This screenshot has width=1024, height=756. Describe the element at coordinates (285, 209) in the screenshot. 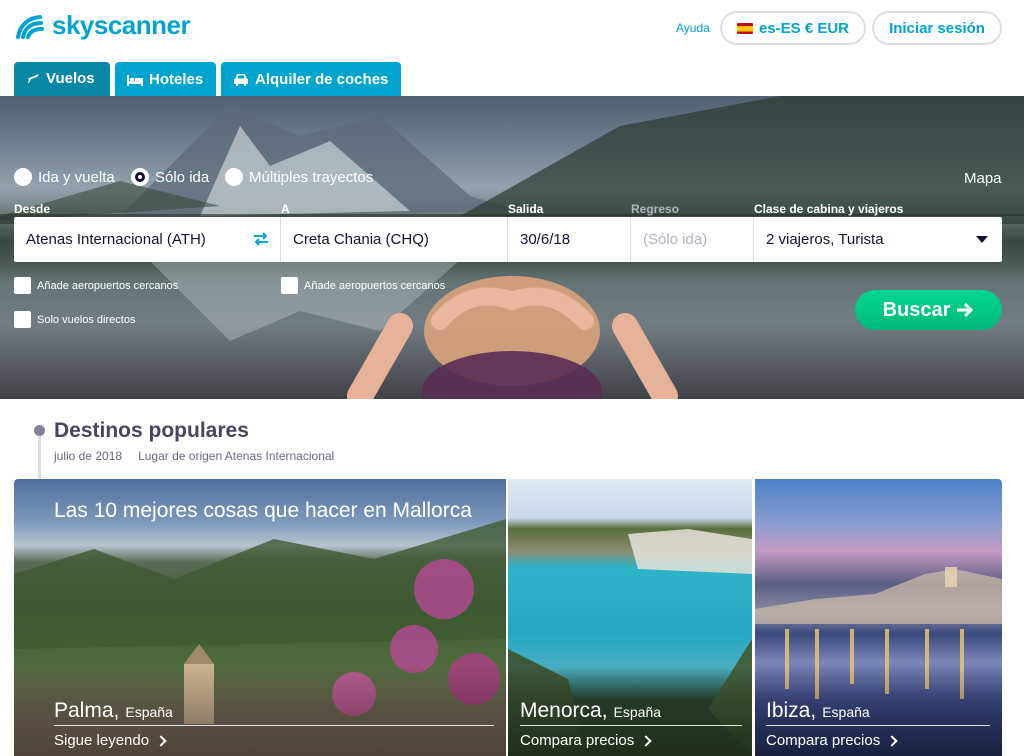

I see `to-label: A` at that location.